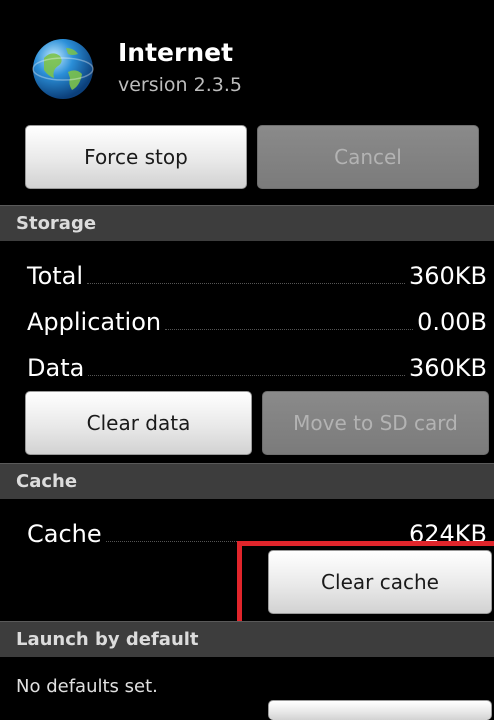 This screenshot has height=720, width=494. Describe the element at coordinates (55, 276) in the screenshot. I see `row-label: Total` at that location.